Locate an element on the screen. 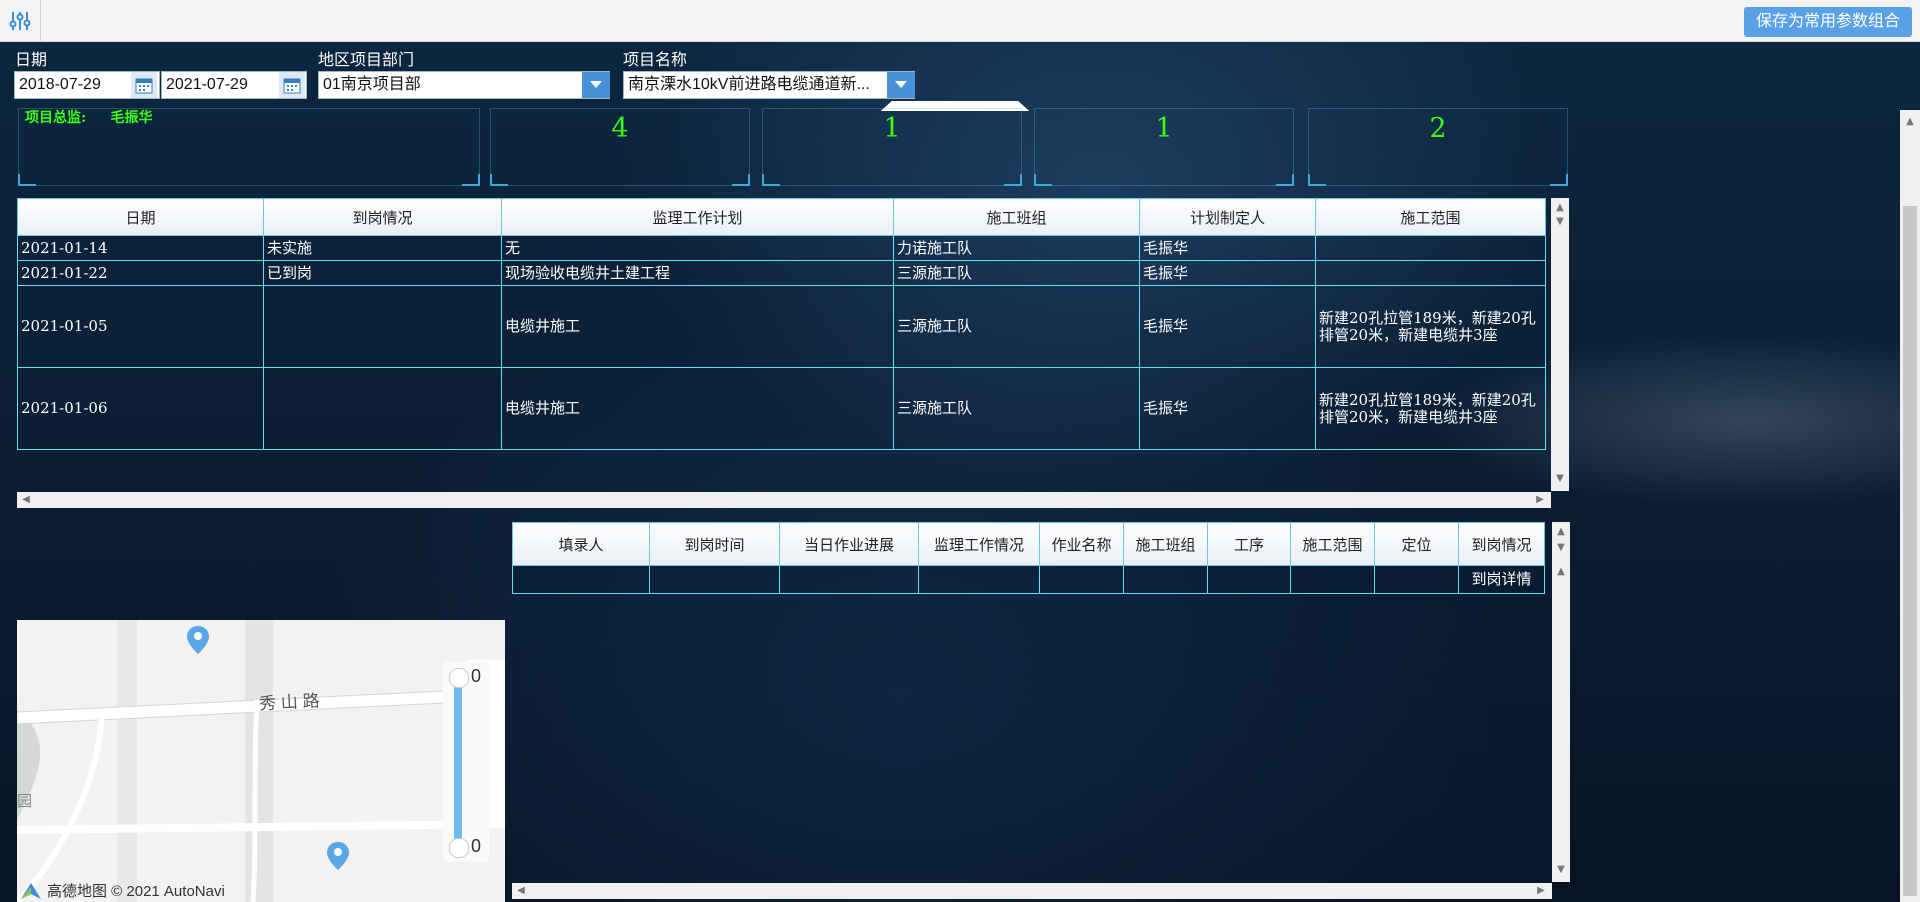 Image resolution: width=1920 pixels, height=902 pixels. plan-table-header: 日期 到岗情况 监理工作计划 施工班组 计划制定人 施工范围 is located at coordinates (781, 217).